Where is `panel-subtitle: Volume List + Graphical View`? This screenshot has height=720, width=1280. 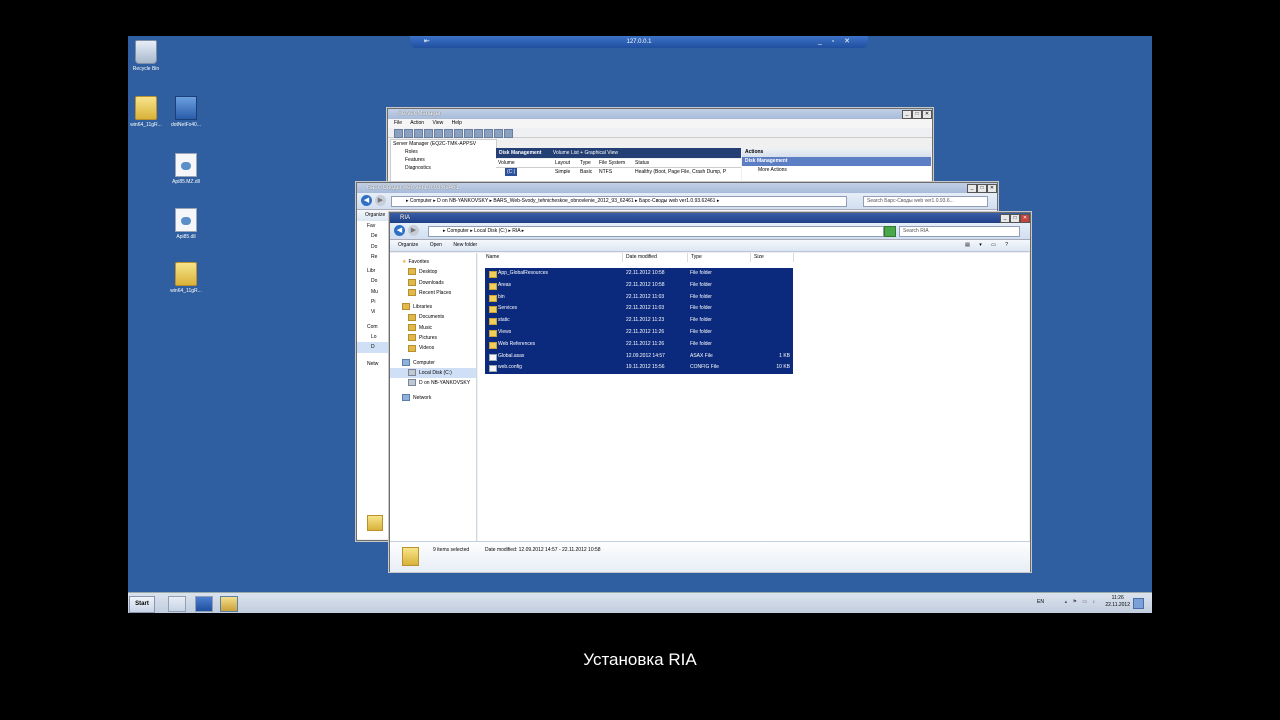
panel-subtitle: Volume List + Graphical View is located at coordinates (585, 153).